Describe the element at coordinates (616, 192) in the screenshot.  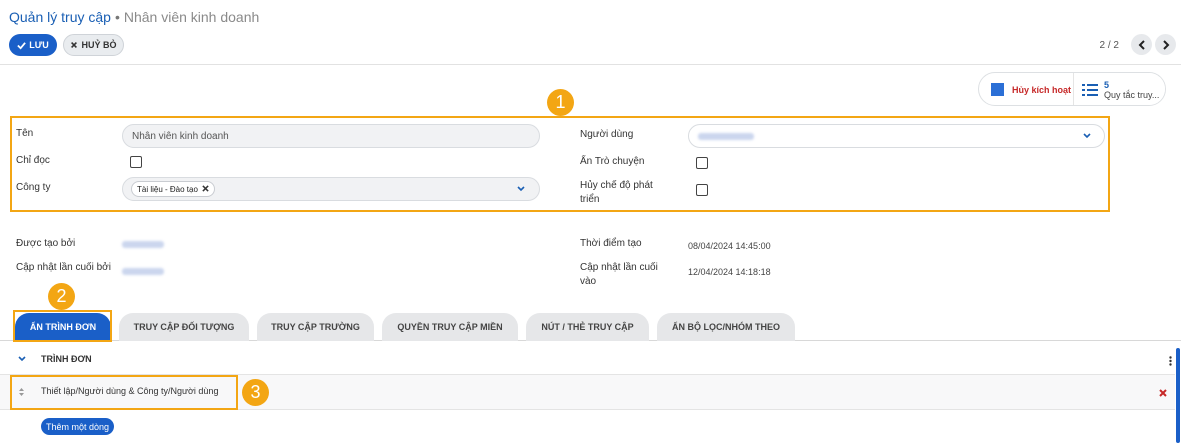
I see `disable-dev-mode-label: Hủy chế độ phát triển` at that location.